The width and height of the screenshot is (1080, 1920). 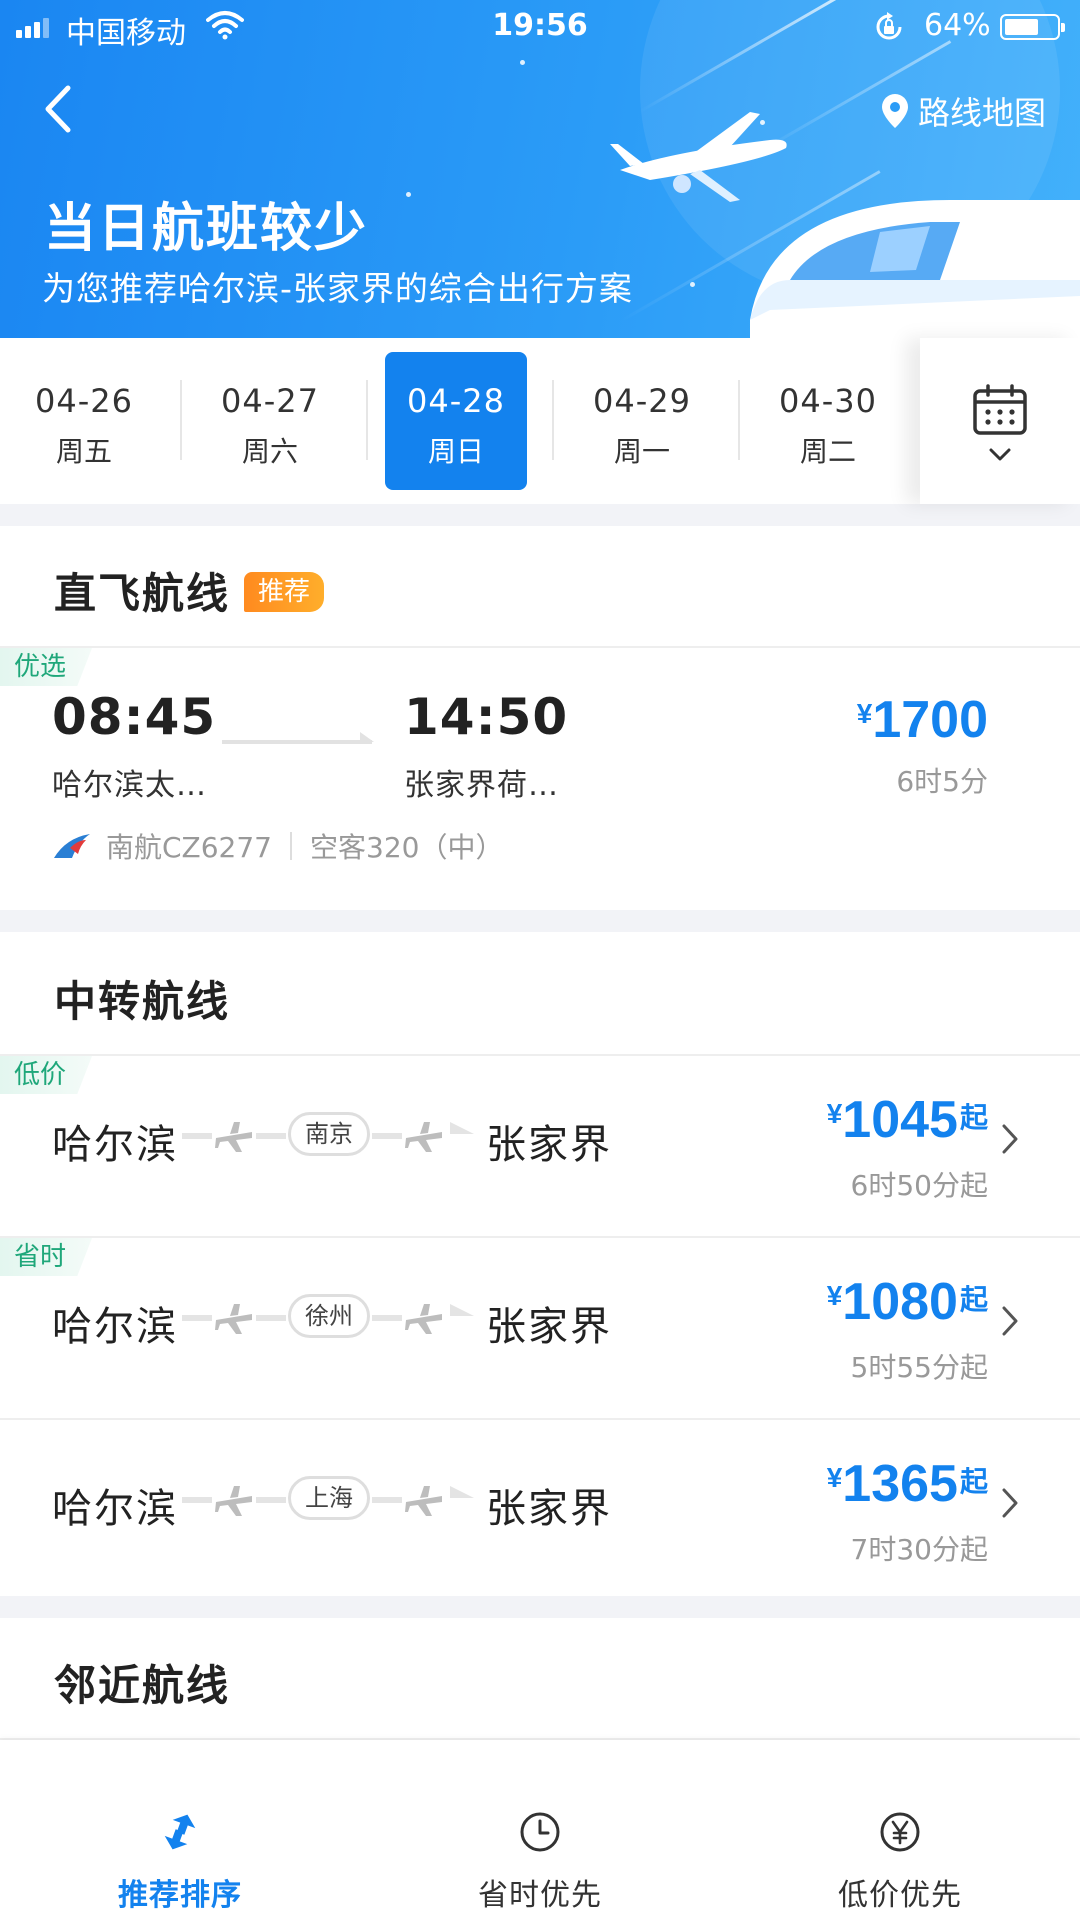 I want to click on calendar-button, so click(x=1000, y=421).